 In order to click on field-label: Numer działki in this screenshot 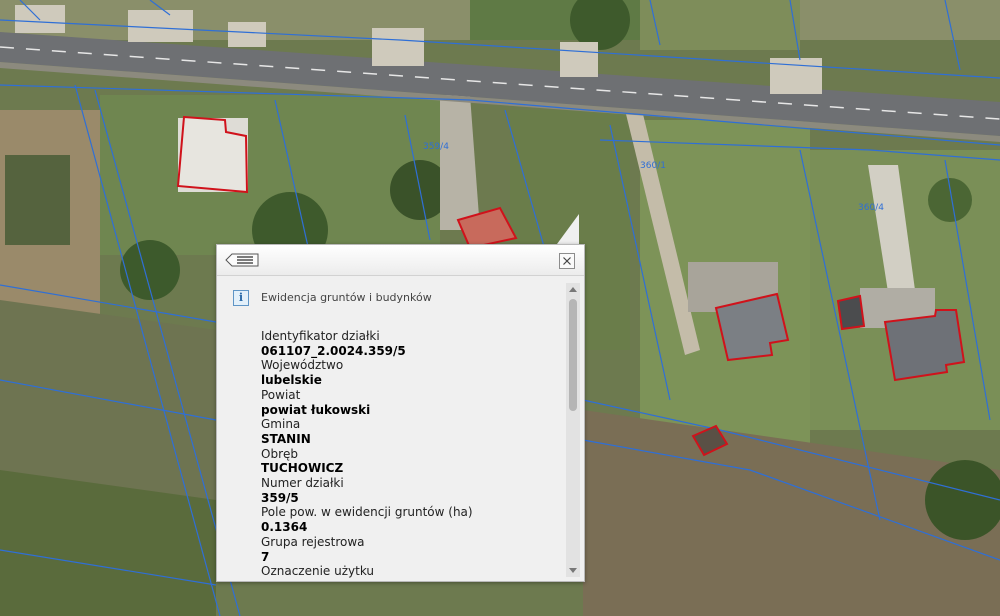, I will do `click(302, 483)`.